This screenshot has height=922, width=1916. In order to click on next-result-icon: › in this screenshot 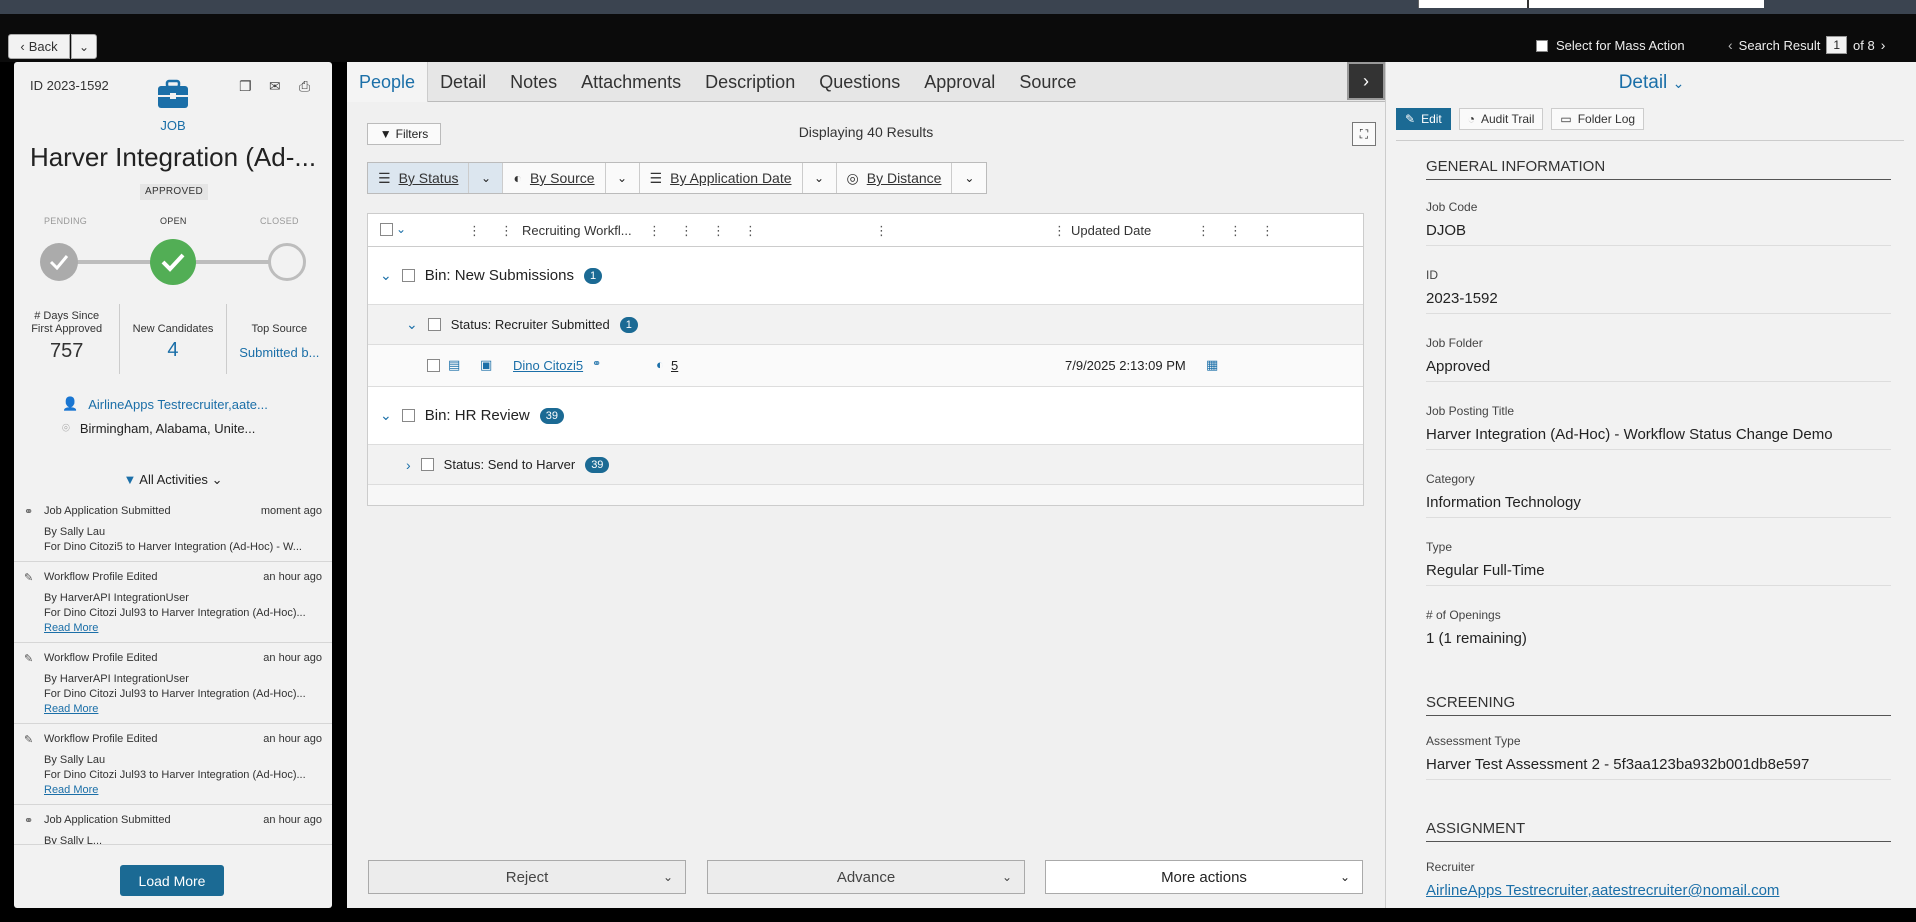, I will do `click(1883, 45)`.